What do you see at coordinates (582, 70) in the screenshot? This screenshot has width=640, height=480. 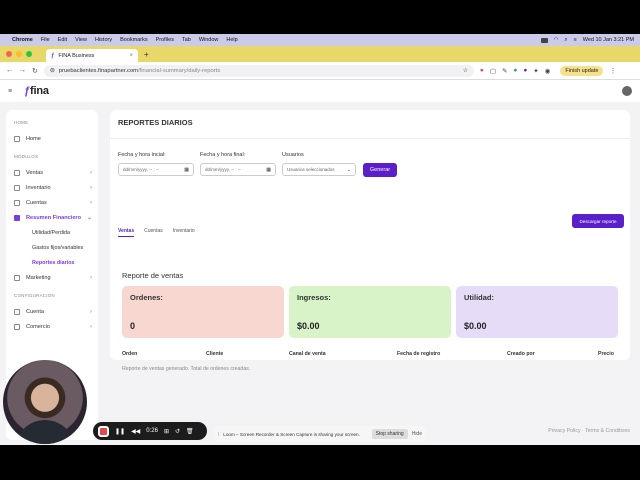 I see `finish-update-button: Finish update` at bounding box center [582, 70].